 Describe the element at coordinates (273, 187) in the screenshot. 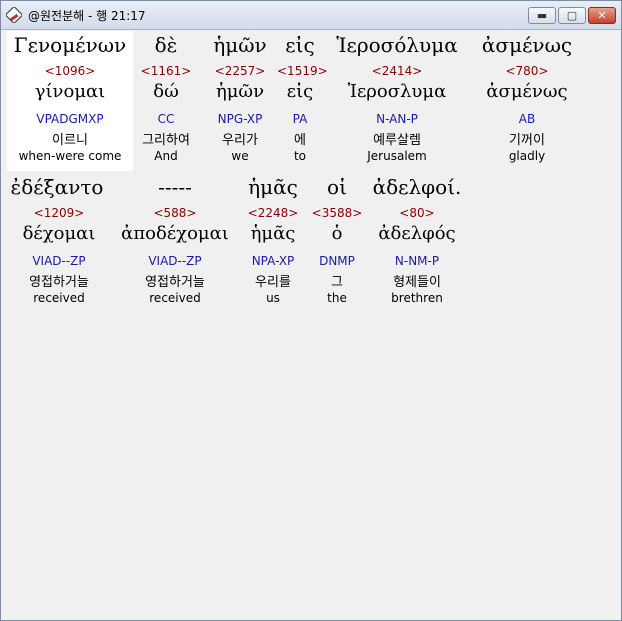

I see `word-greek: ἡμᾶς` at that location.